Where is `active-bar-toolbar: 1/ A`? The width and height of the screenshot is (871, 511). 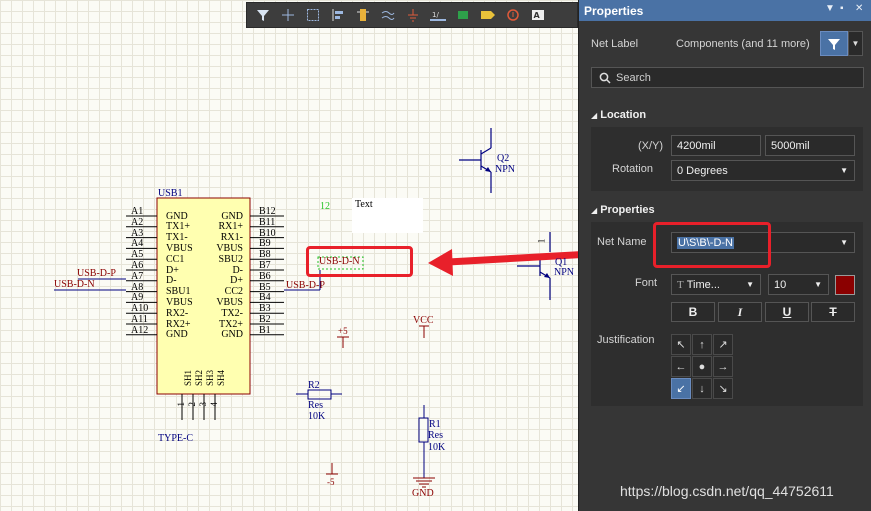 active-bar-toolbar: 1/ A is located at coordinates (412, 15).